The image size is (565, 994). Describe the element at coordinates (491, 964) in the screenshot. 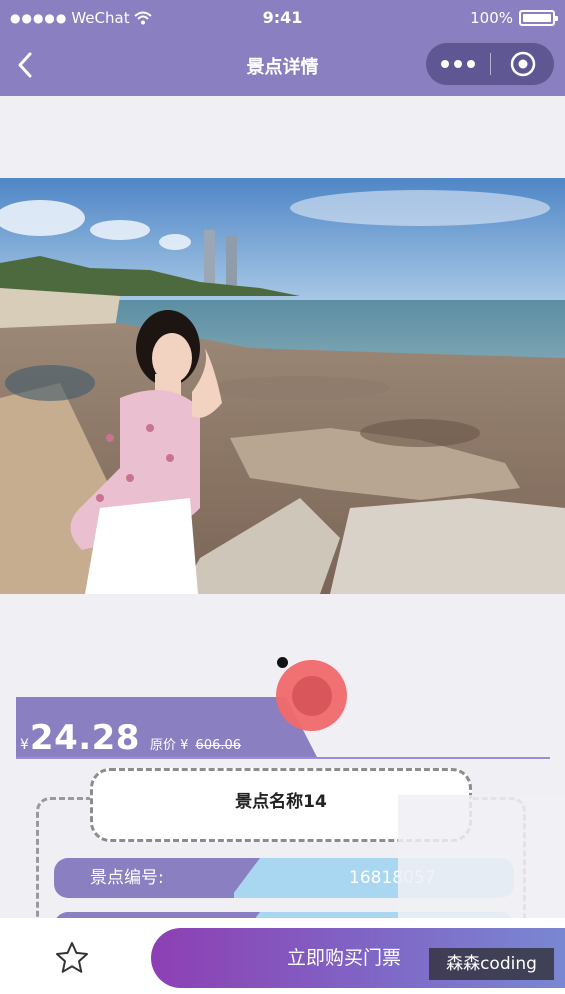

I see `watermark: 森森coding` at that location.